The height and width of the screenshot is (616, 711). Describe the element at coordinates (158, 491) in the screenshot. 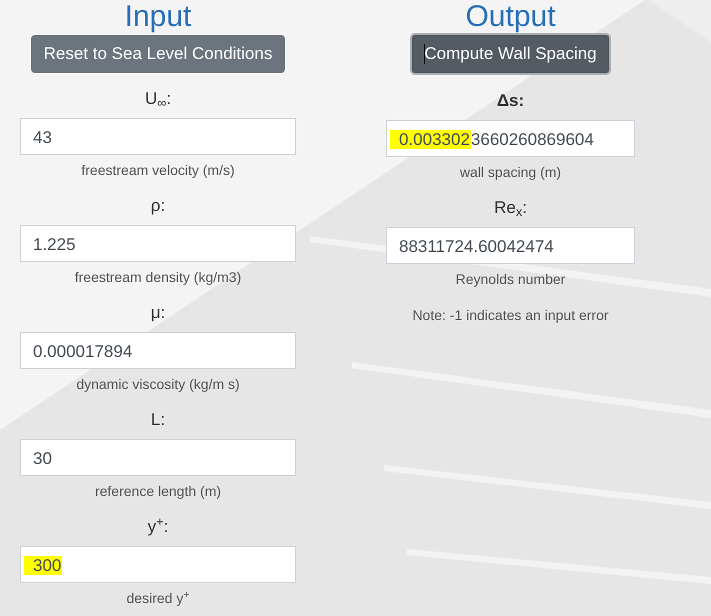

I see `field-caption: reference length (m)` at that location.